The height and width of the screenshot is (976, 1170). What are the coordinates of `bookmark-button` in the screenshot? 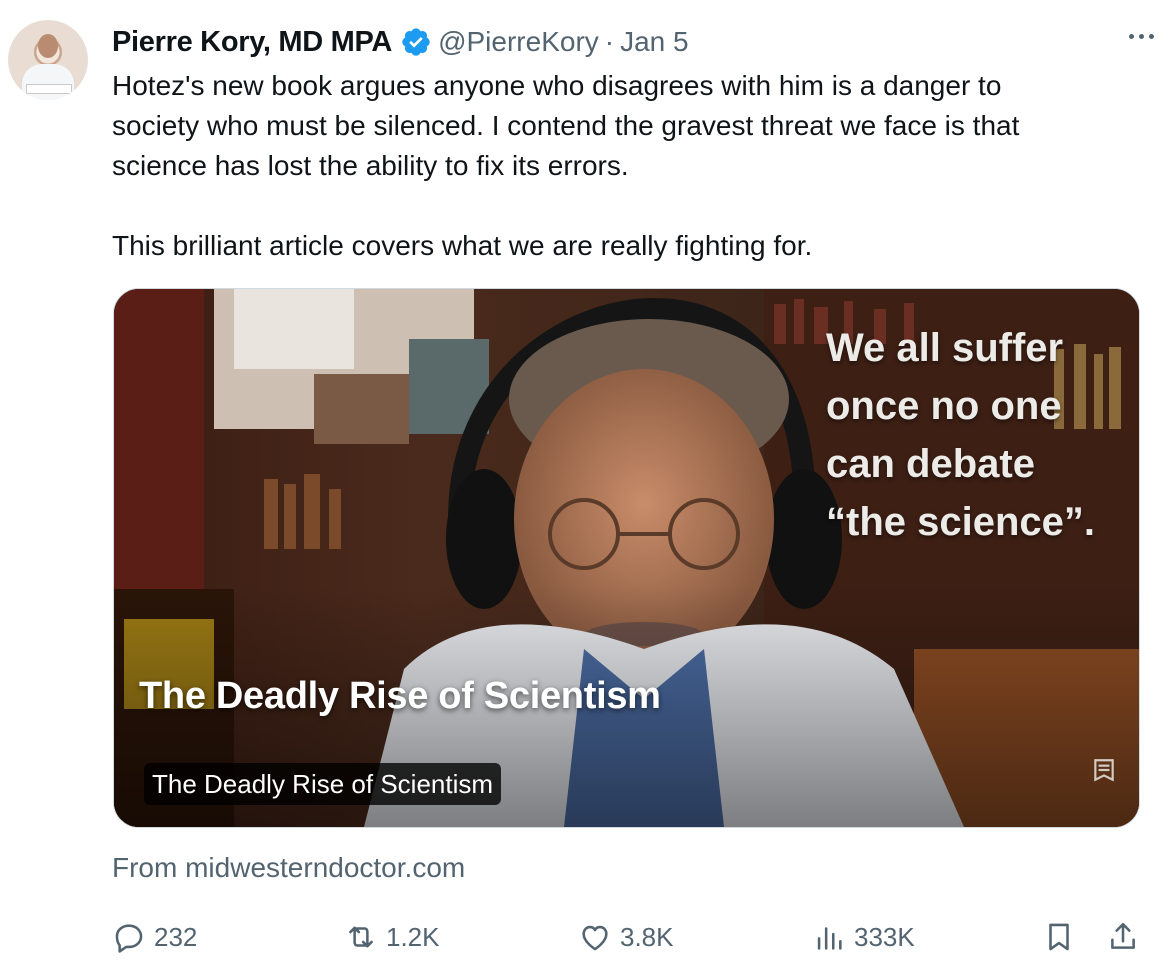 It's located at (1063, 937).